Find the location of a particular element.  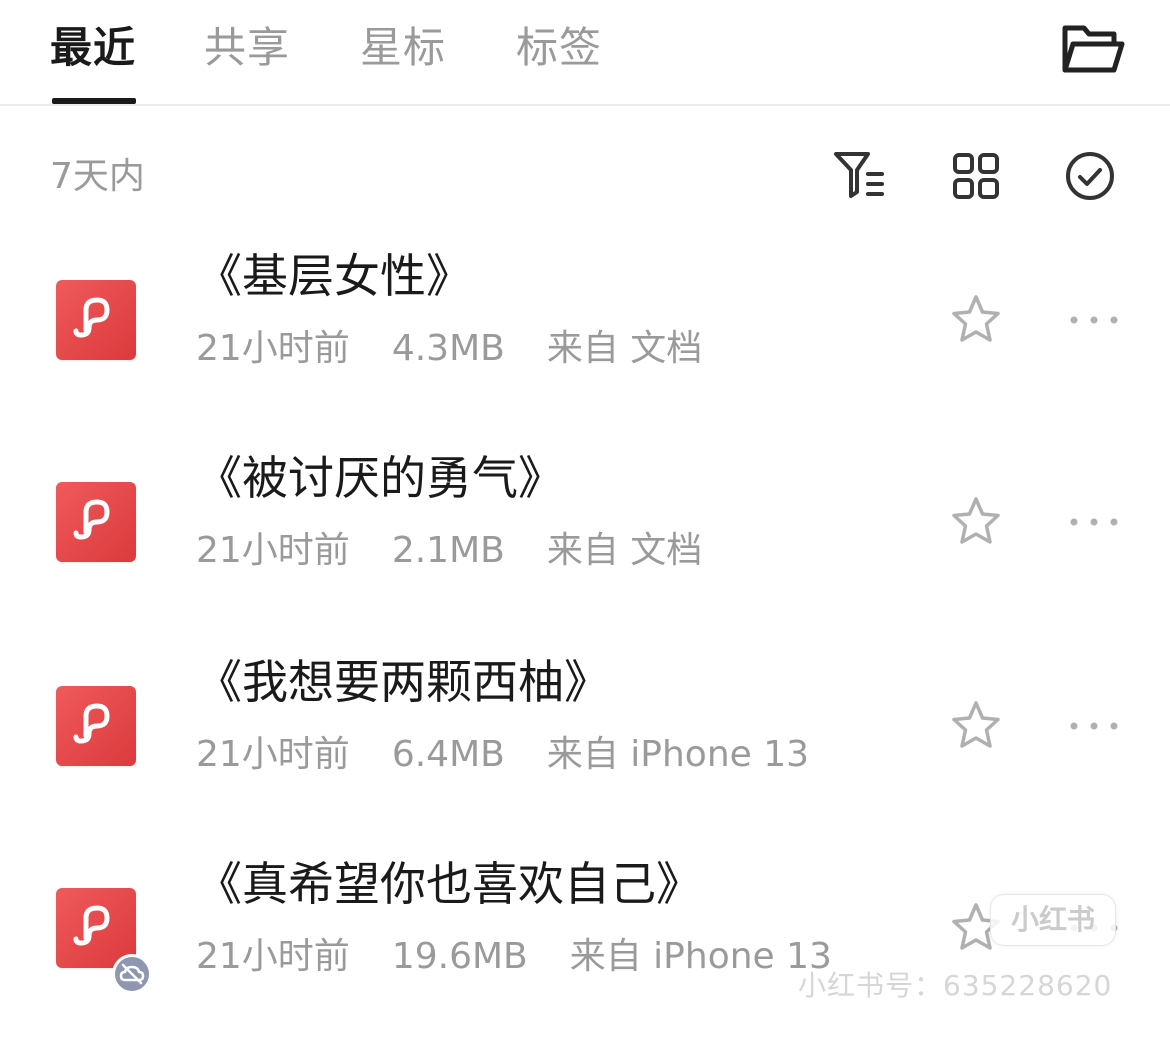

watermark-logo: 小红书 is located at coordinates (1053, 920).